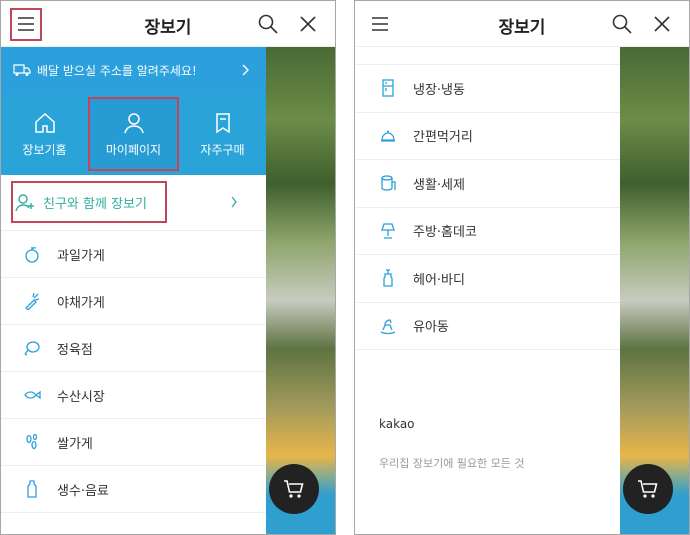 This screenshot has width=690, height=535. Describe the element at coordinates (397, 424) in the screenshot. I see `footer-brand: kakao` at that location.